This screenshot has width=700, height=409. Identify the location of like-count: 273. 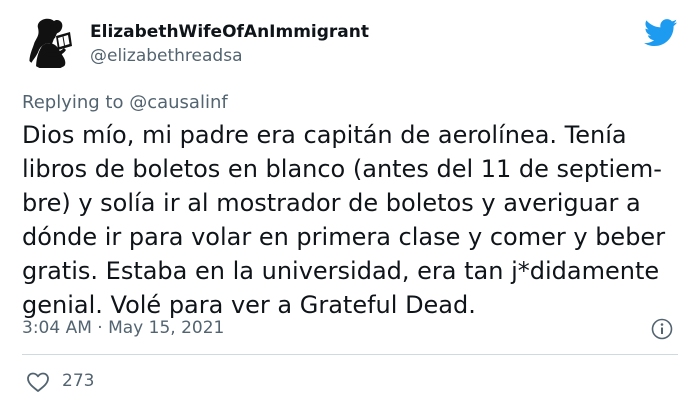
(78, 381).